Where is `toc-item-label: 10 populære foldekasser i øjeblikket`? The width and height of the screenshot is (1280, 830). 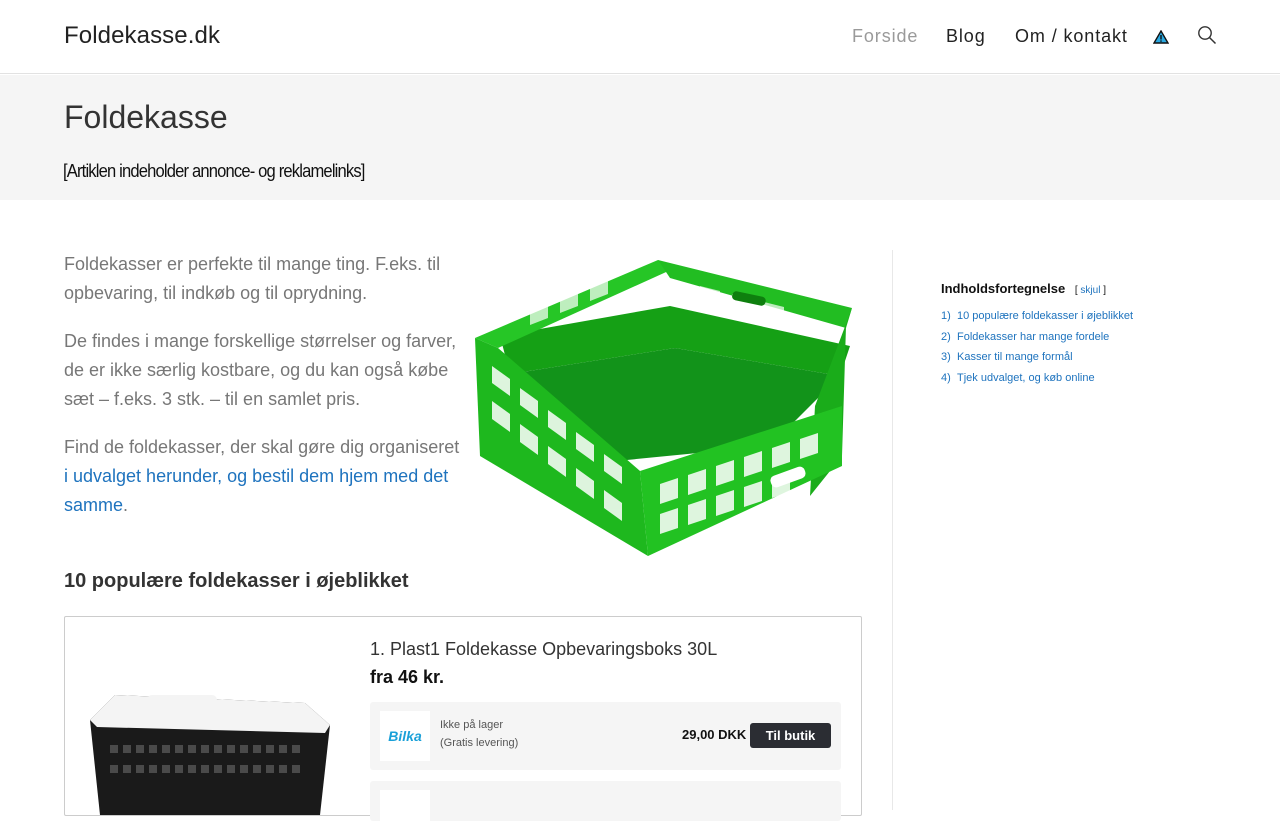
toc-item-label: 10 populære foldekasser i øjeblikket is located at coordinates (1045, 316).